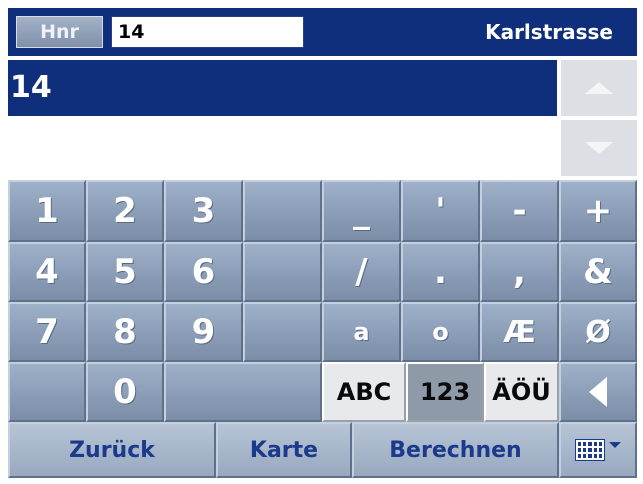  What do you see at coordinates (598, 211) in the screenshot?
I see `key-plus: +` at bounding box center [598, 211].